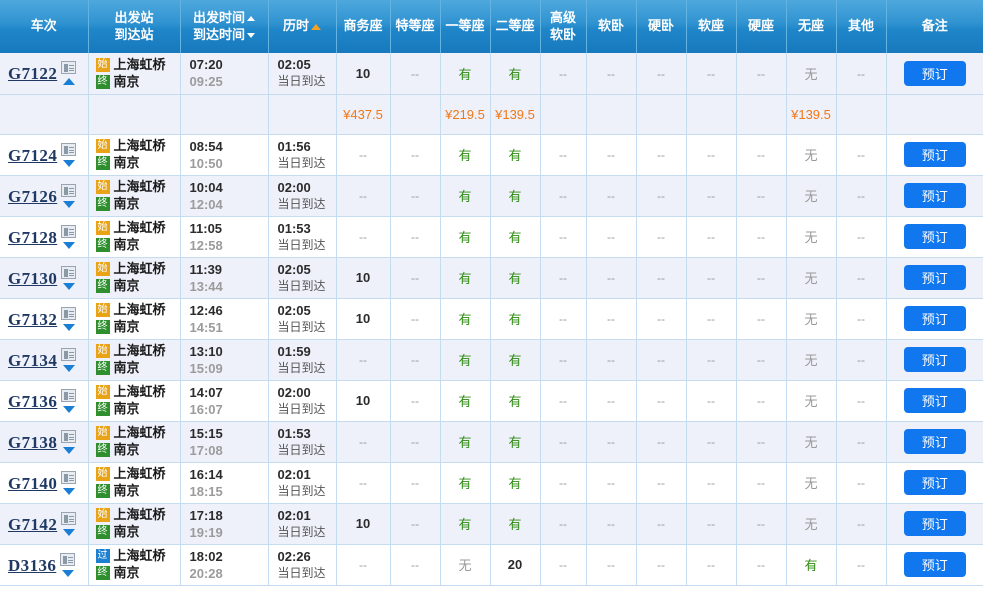  What do you see at coordinates (32, 237) in the screenshot?
I see `train-number-link: G7128` at bounding box center [32, 237].